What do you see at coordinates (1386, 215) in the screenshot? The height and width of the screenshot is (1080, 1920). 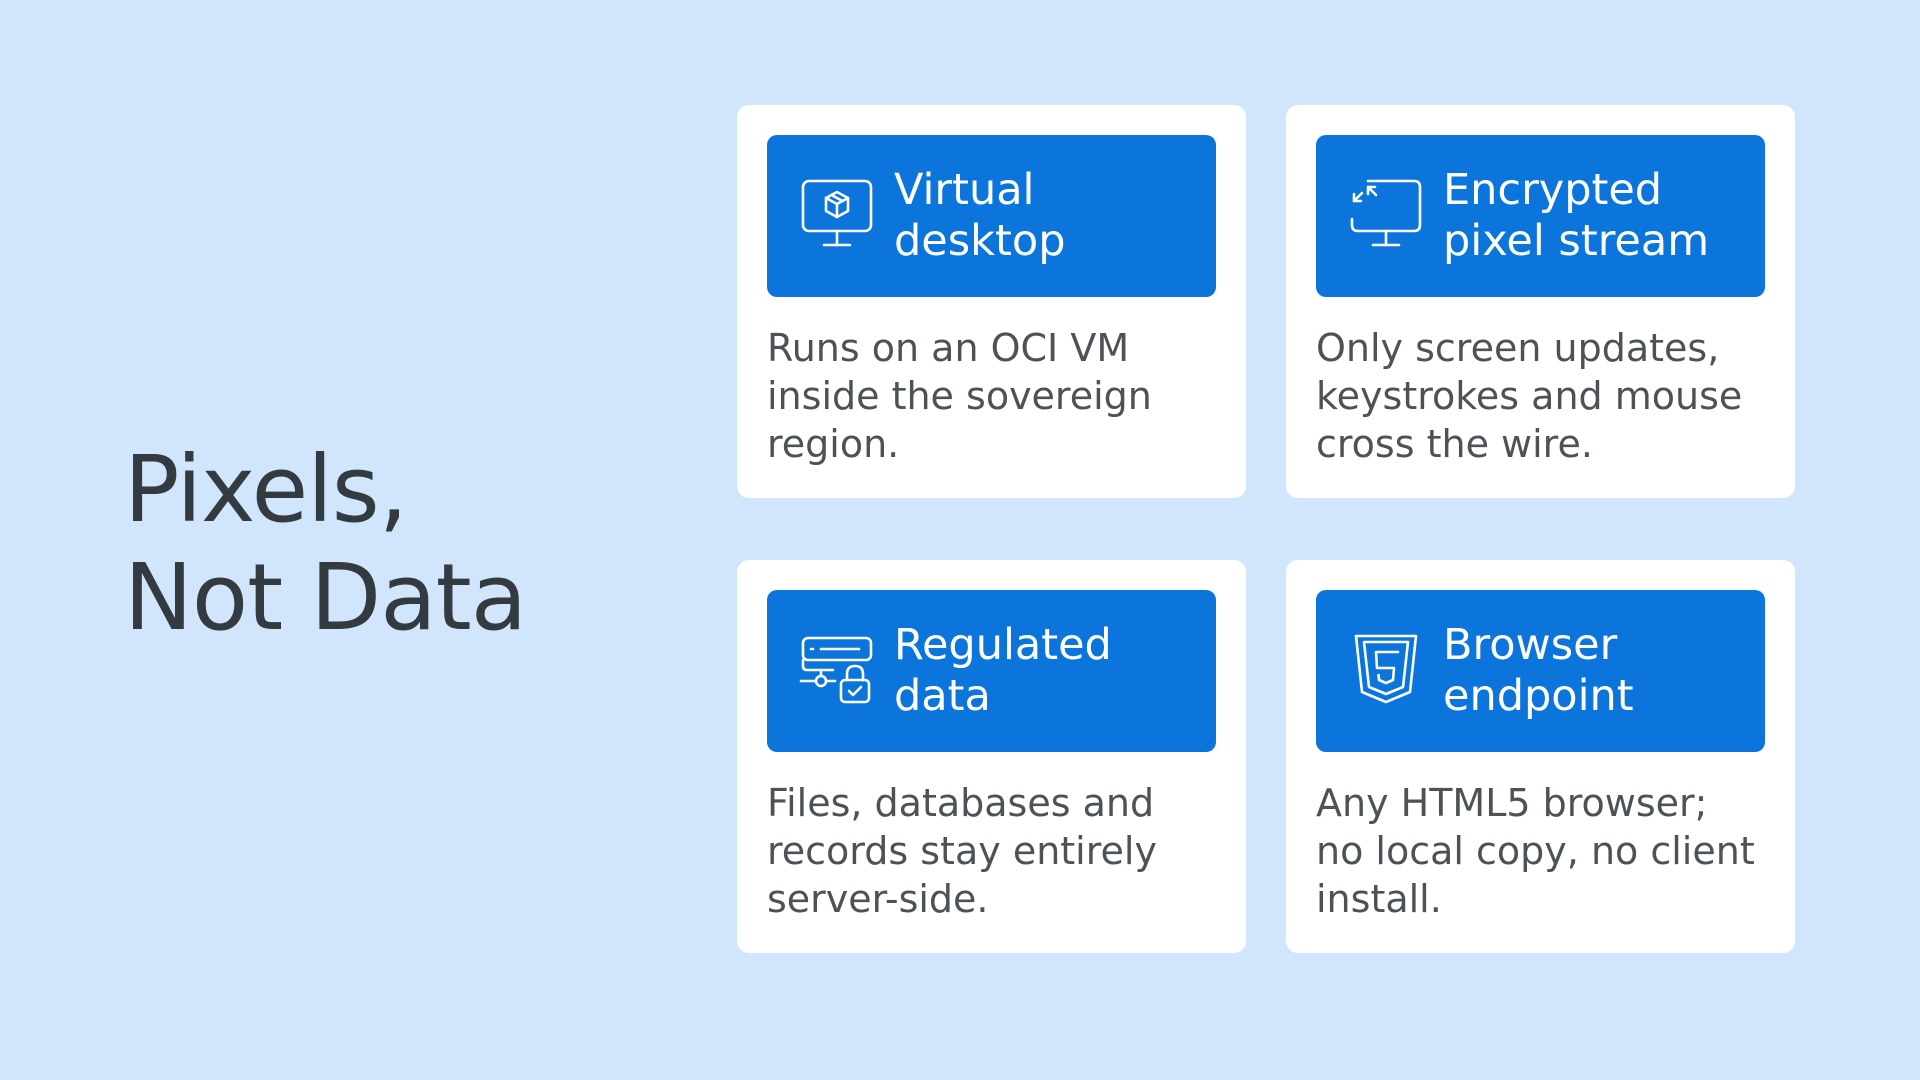 I see `monitor-arrows-icon` at bounding box center [1386, 215].